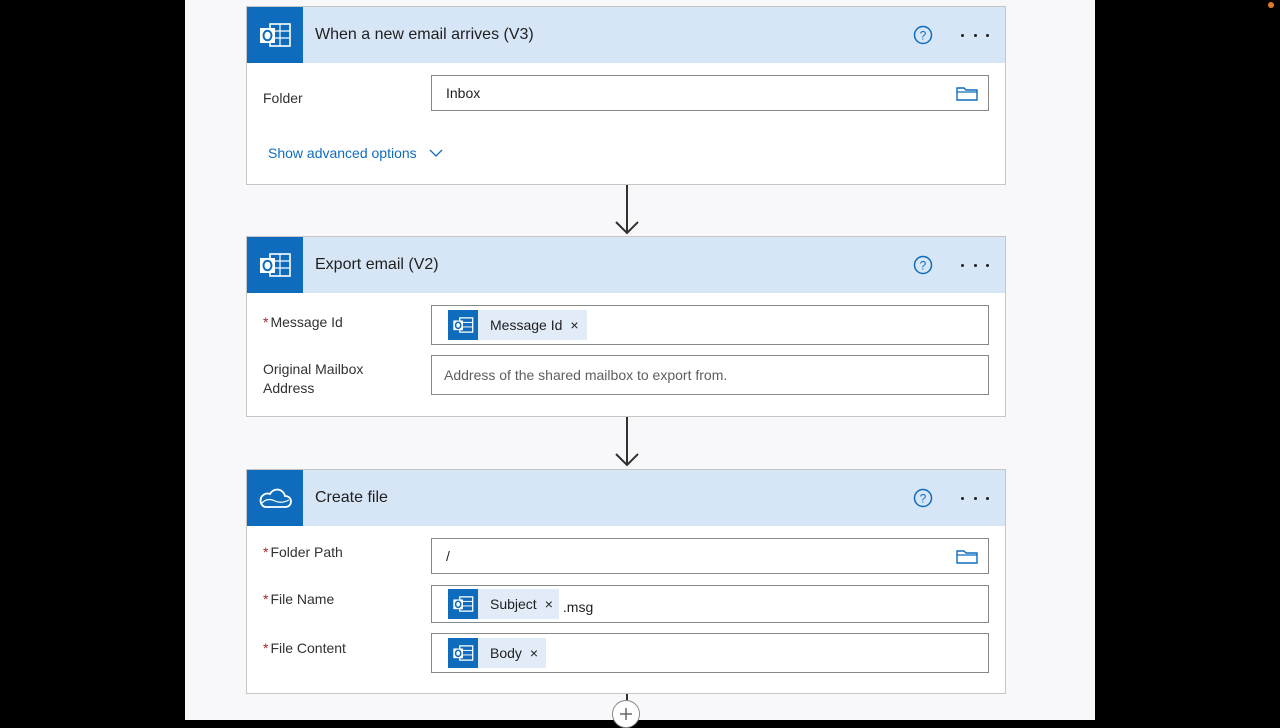 The image size is (1280, 728). I want to click on file-name-field: Subject × .msg, so click(710, 604).